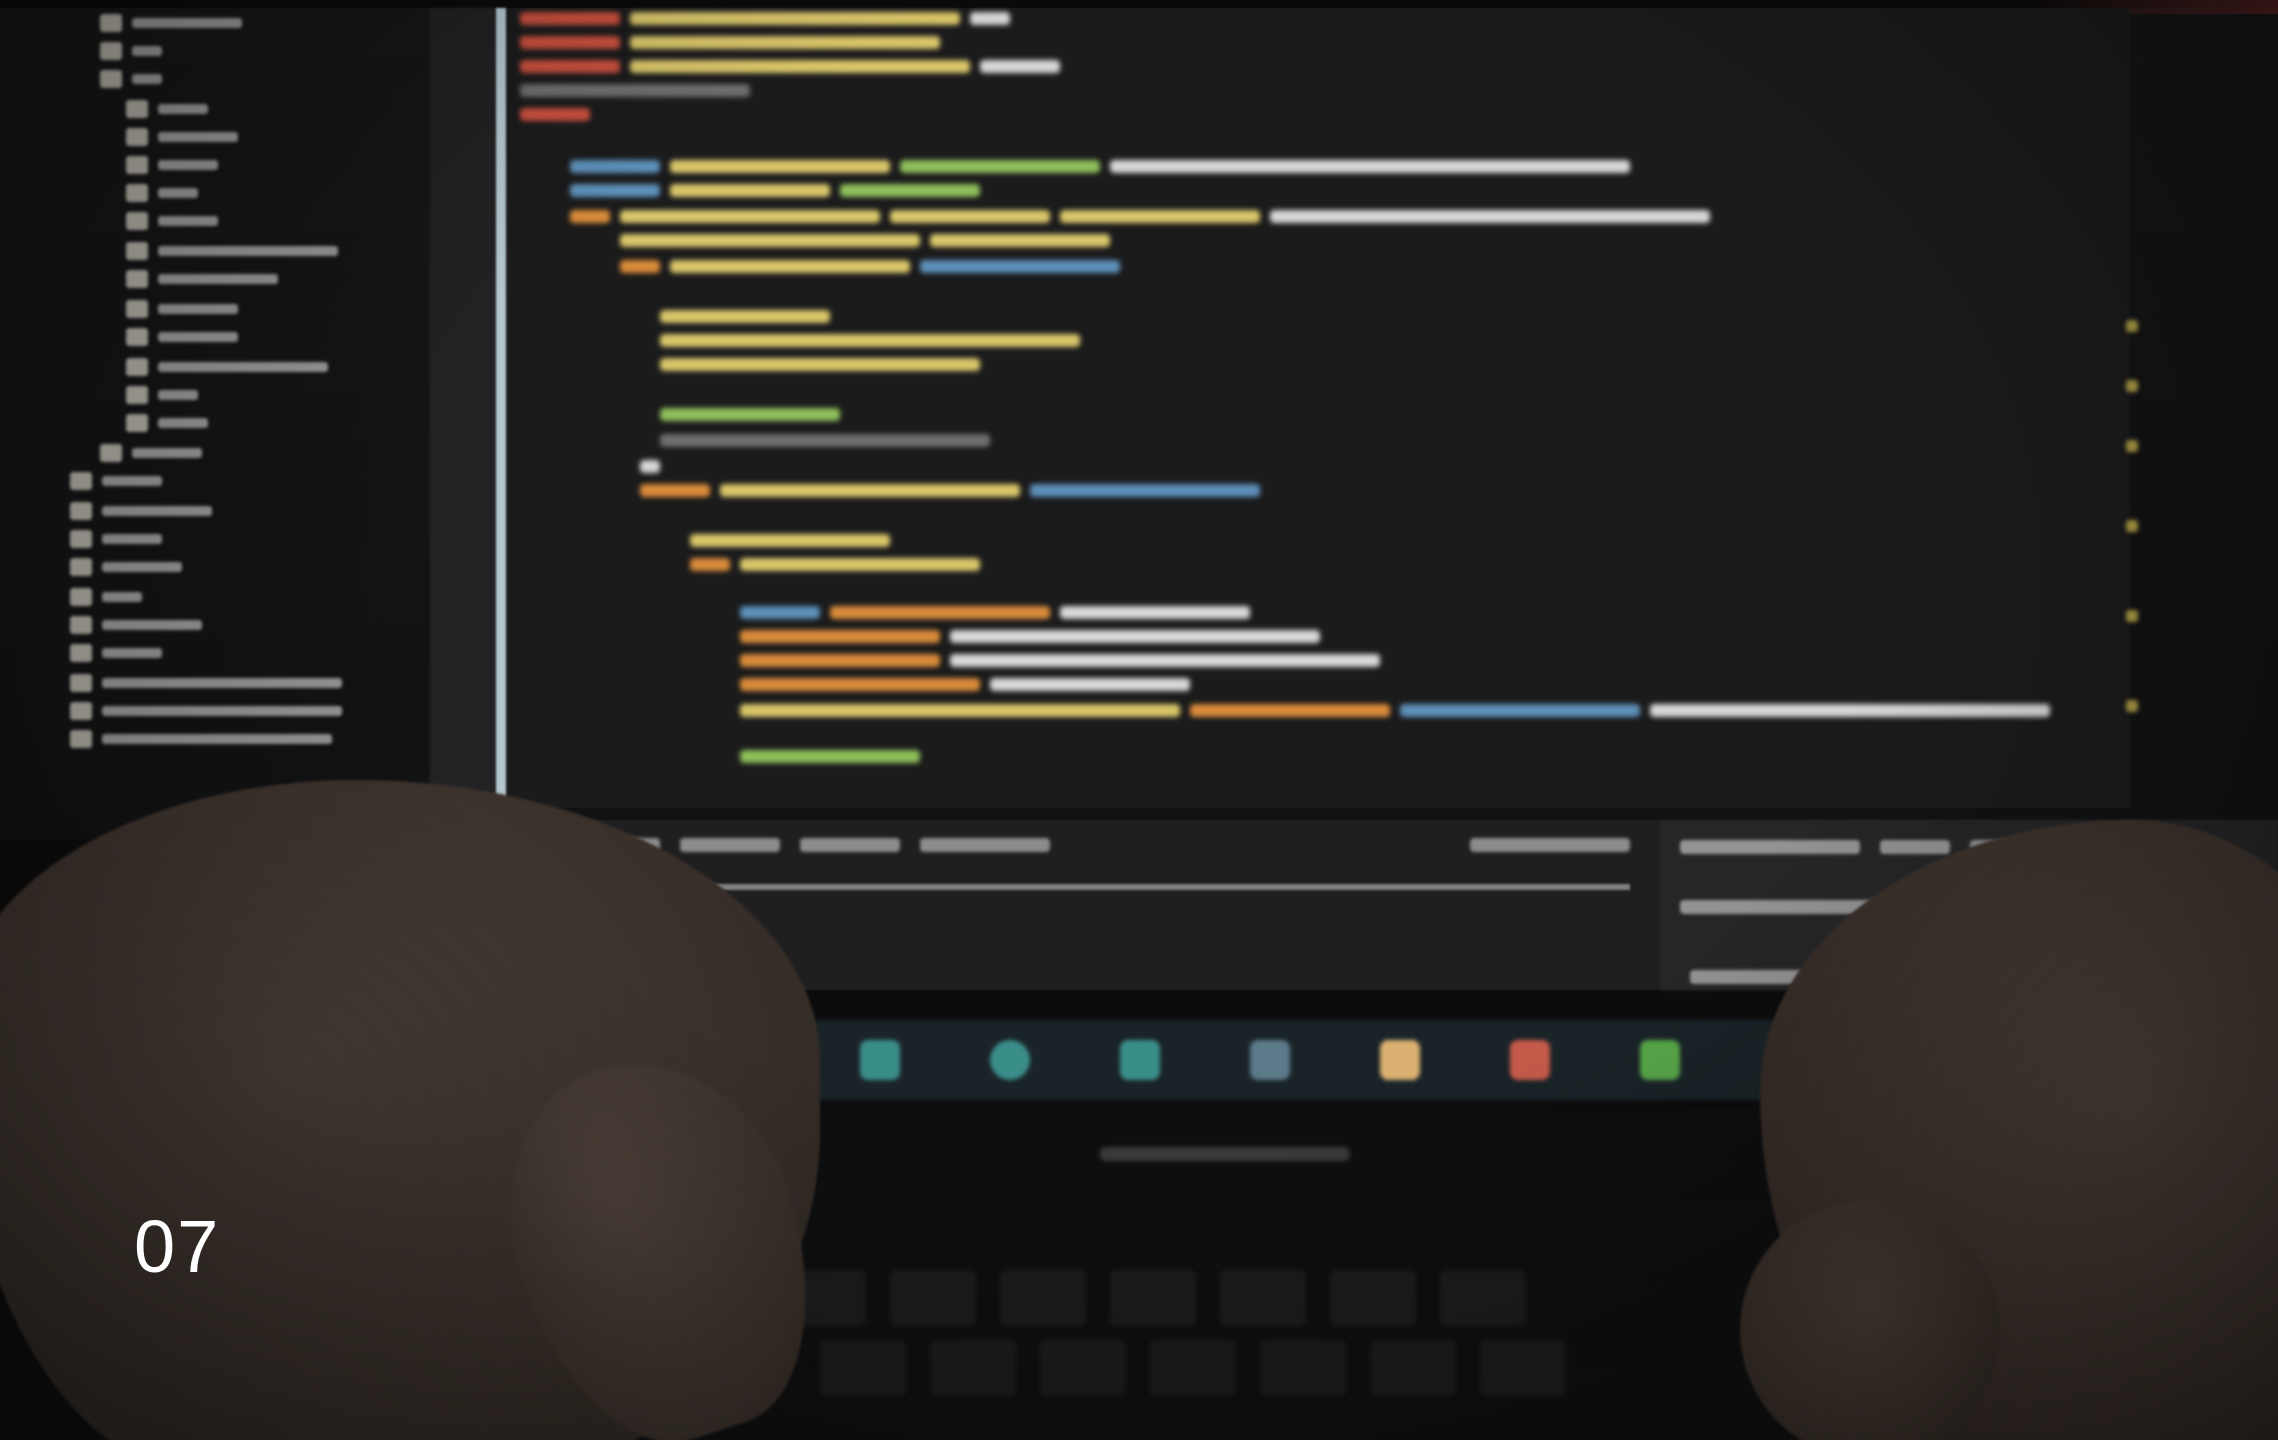 The image size is (2278, 1440). What do you see at coordinates (177, 1246) in the screenshot?
I see `slide-number: 07` at bounding box center [177, 1246].